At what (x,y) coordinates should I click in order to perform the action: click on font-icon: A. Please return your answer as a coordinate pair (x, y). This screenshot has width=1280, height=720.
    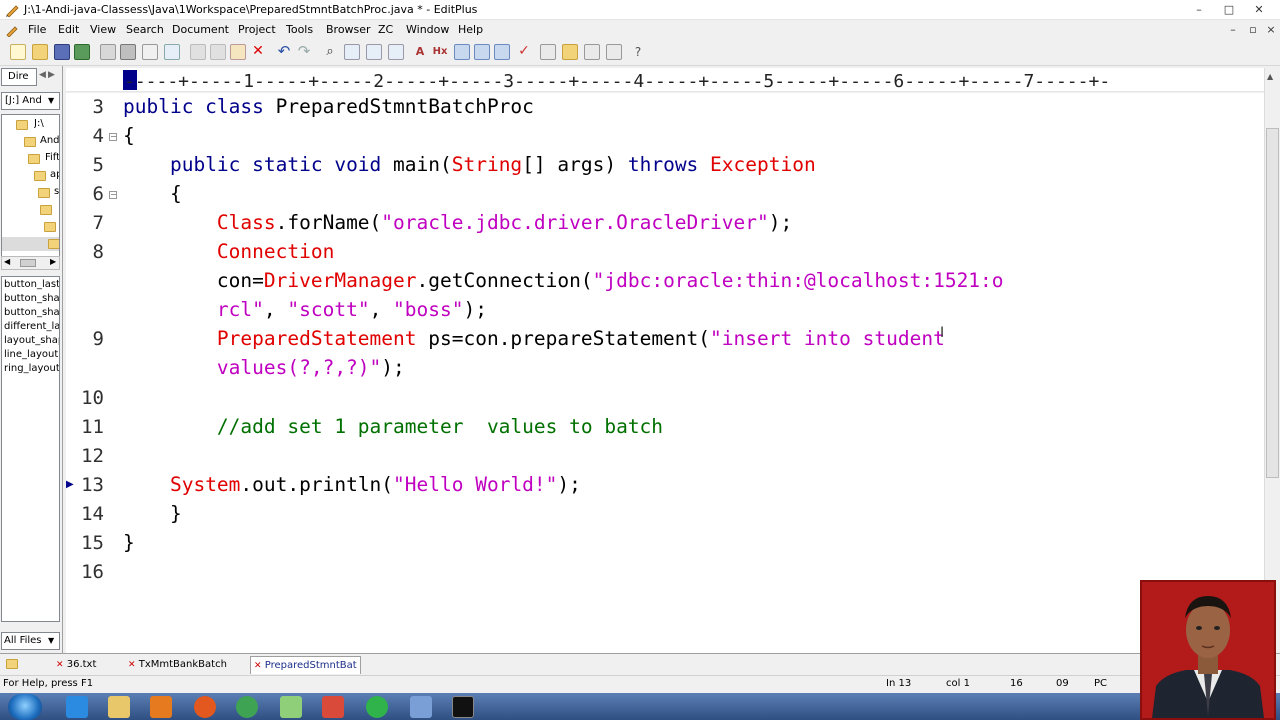
    Looking at the image, I should click on (420, 52).